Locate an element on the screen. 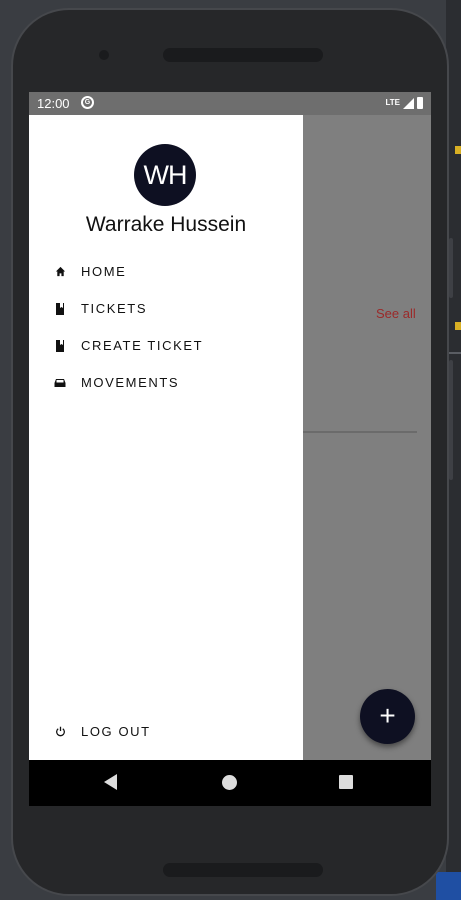 Image resolution: width=461 pixels, height=900 pixels. battery-icon is located at coordinates (420, 103).